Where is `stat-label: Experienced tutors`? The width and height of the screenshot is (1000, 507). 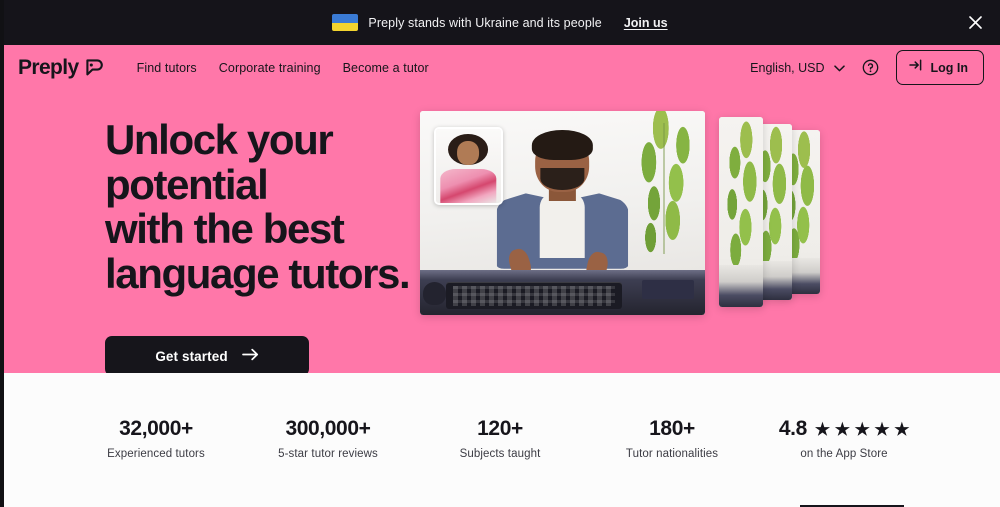 stat-label: Experienced tutors is located at coordinates (156, 454).